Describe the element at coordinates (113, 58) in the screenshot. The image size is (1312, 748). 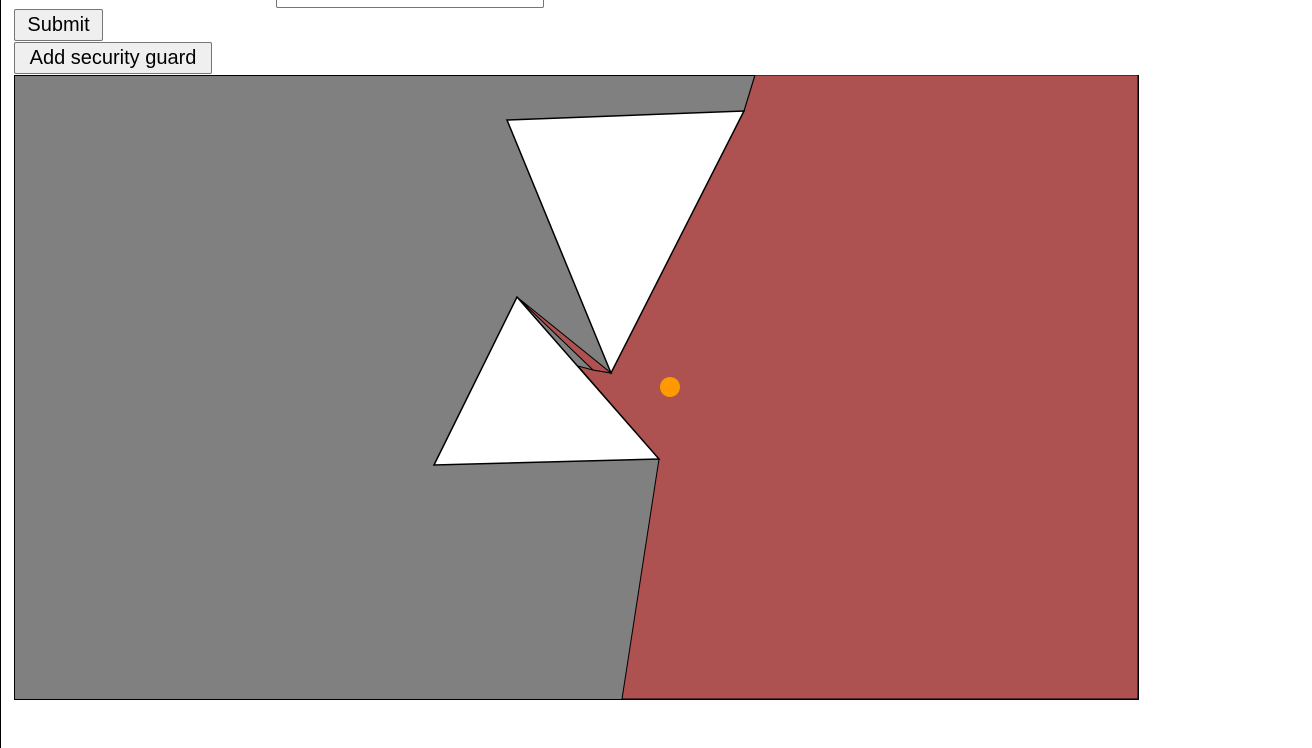
I see `add-security-guard-button: Add security guard` at that location.